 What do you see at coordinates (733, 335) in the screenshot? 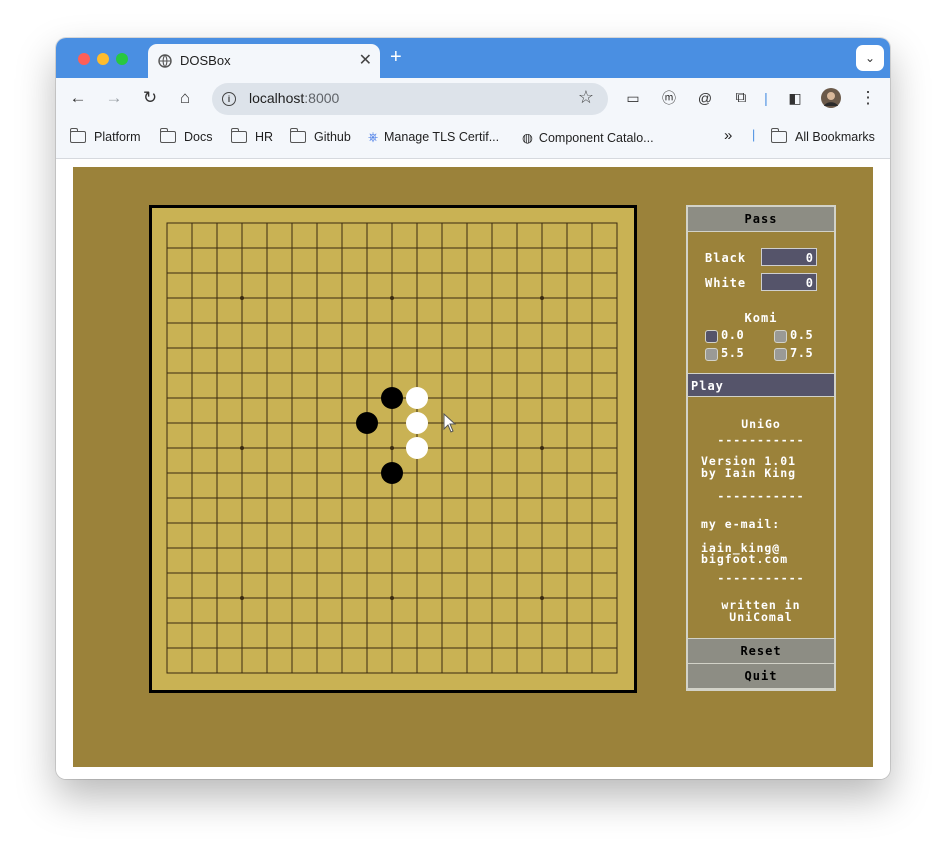
I see `komi-option-label: 0.0` at bounding box center [733, 335].